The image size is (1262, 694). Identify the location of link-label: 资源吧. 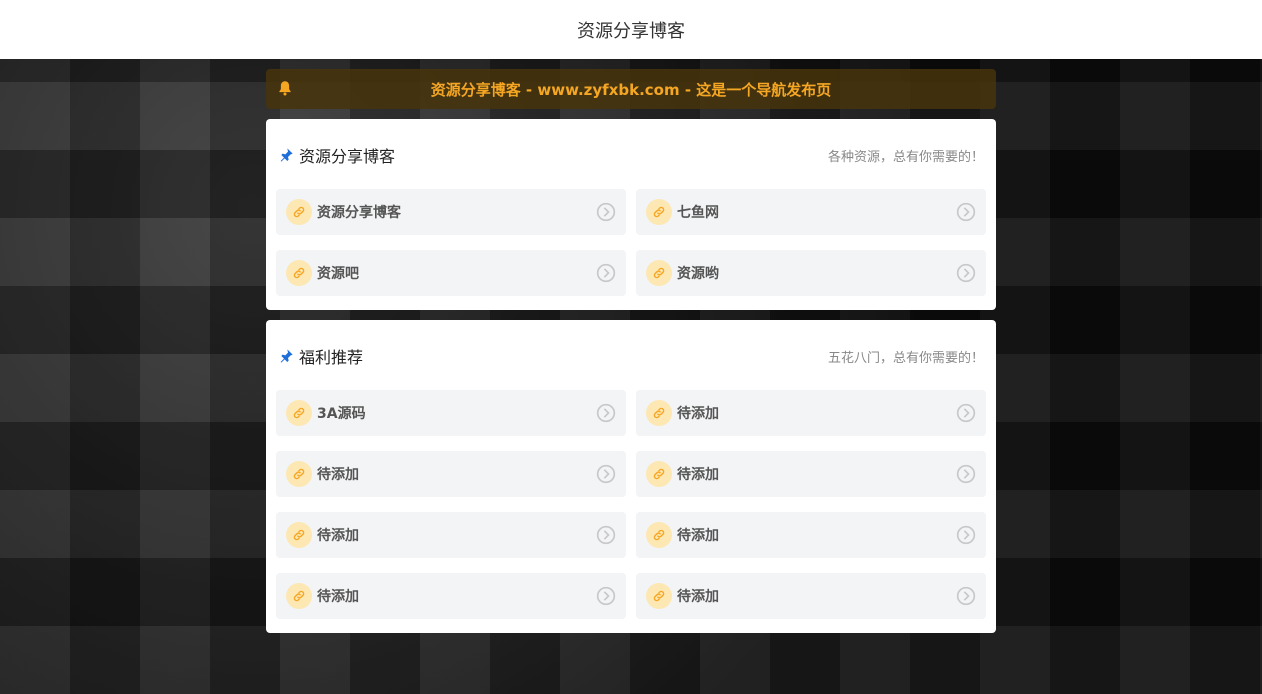
(338, 274).